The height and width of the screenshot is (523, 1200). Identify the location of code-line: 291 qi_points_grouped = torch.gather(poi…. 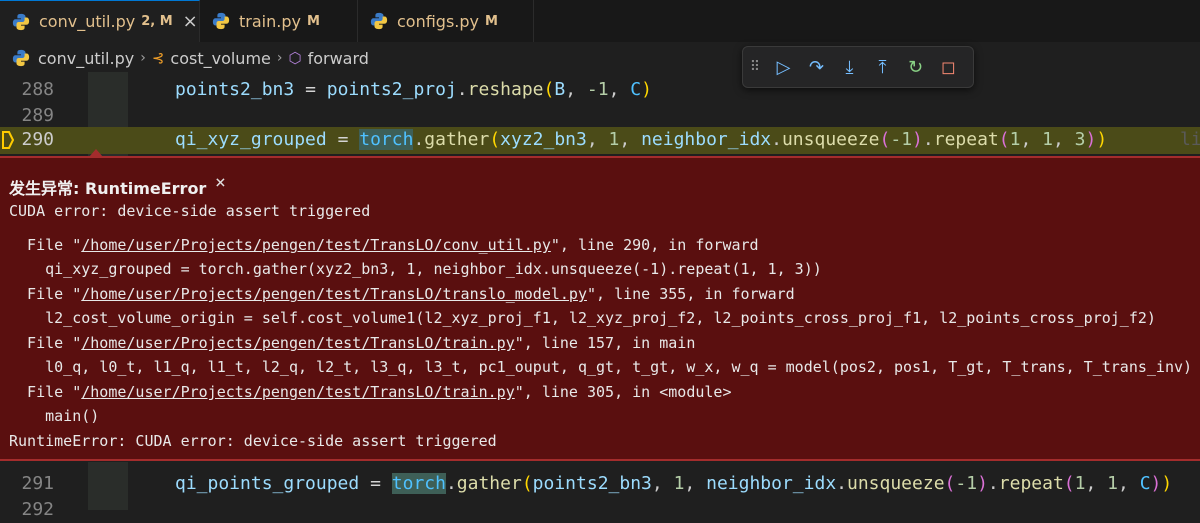
(600, 484).